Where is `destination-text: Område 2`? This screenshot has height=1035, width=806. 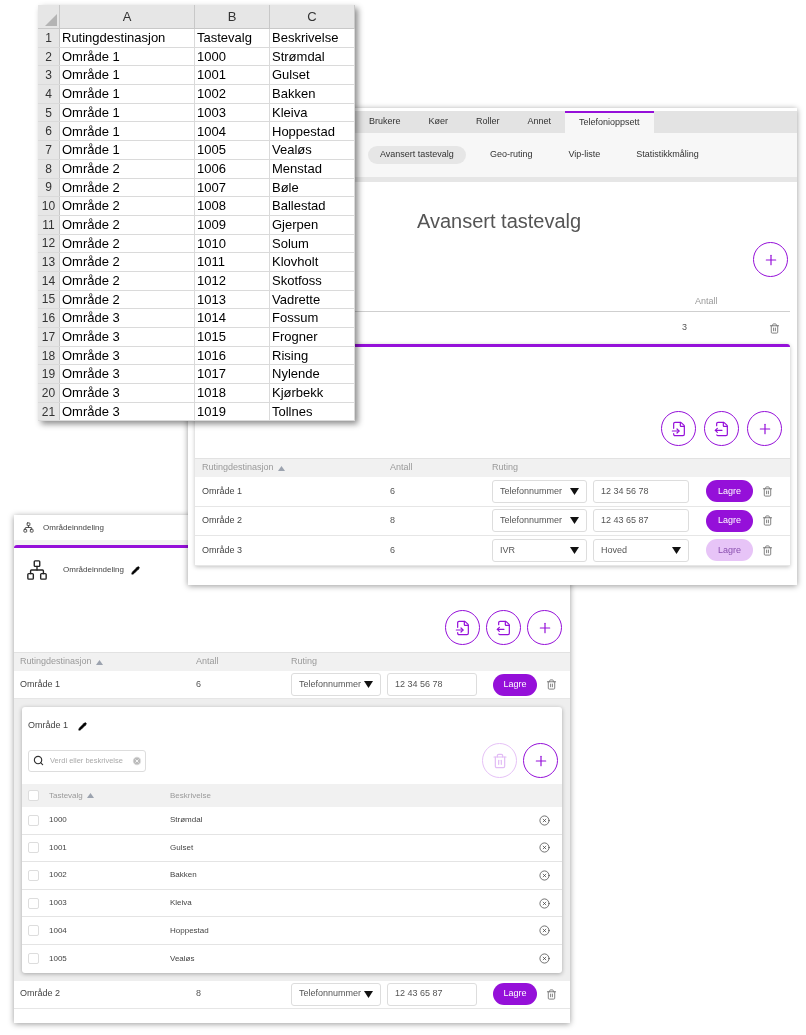
destination-text: Område 2 is located at coordinates (40, 993).